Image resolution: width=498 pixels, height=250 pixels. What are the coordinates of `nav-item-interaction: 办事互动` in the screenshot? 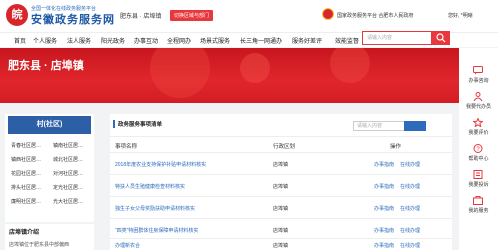 It's located at (146, 40).